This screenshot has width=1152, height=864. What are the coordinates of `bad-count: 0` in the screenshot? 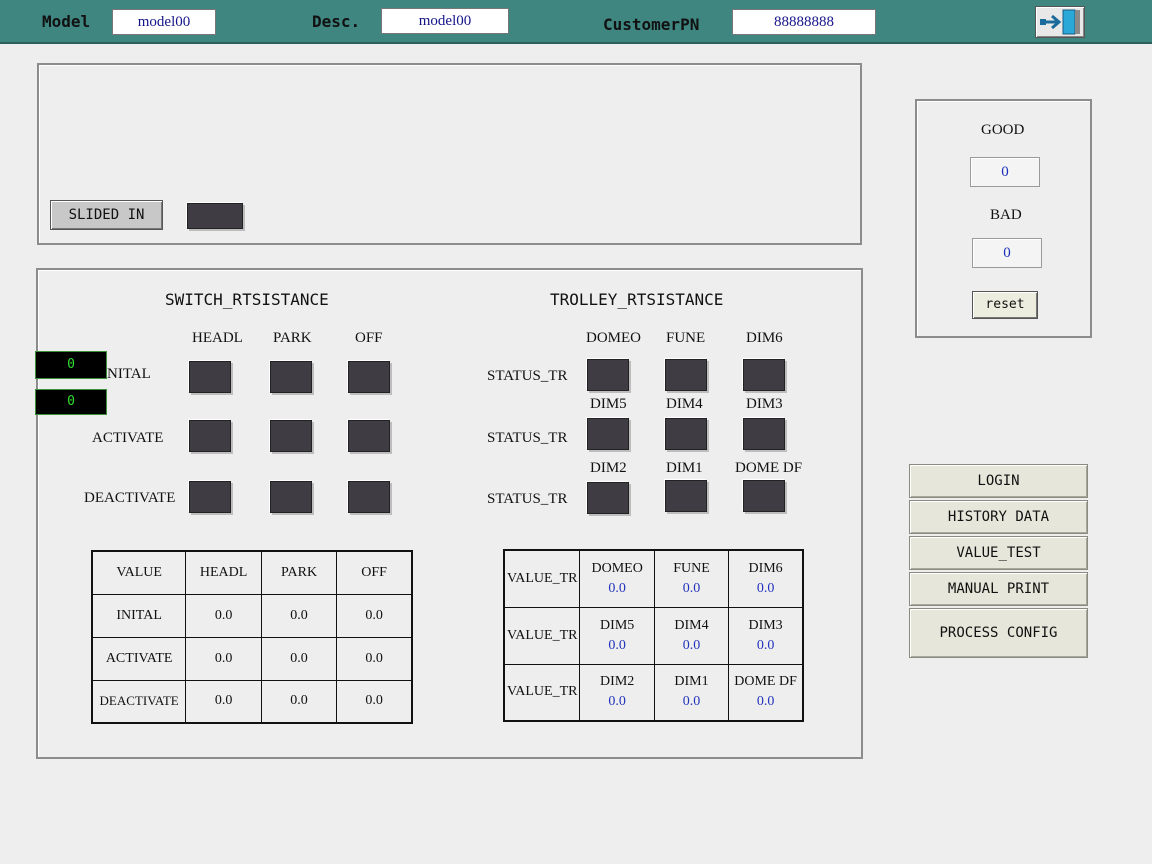 It's located at (1007, 253).